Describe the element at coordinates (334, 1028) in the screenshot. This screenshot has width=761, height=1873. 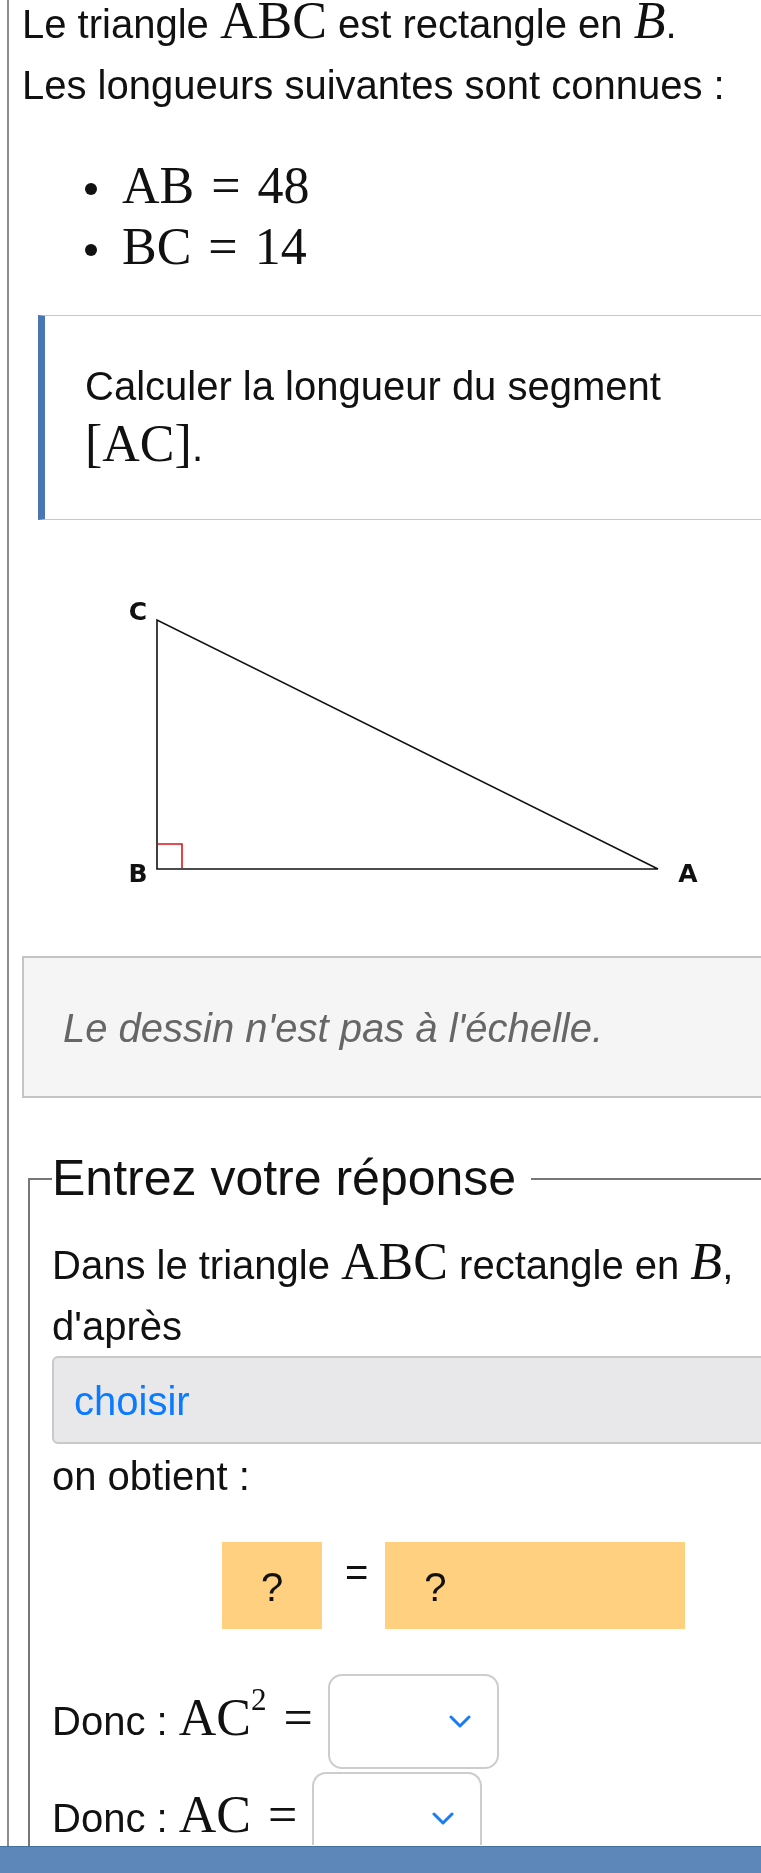
I see `note-text: Le dessin n'est pas à l'échelle.` at that location.